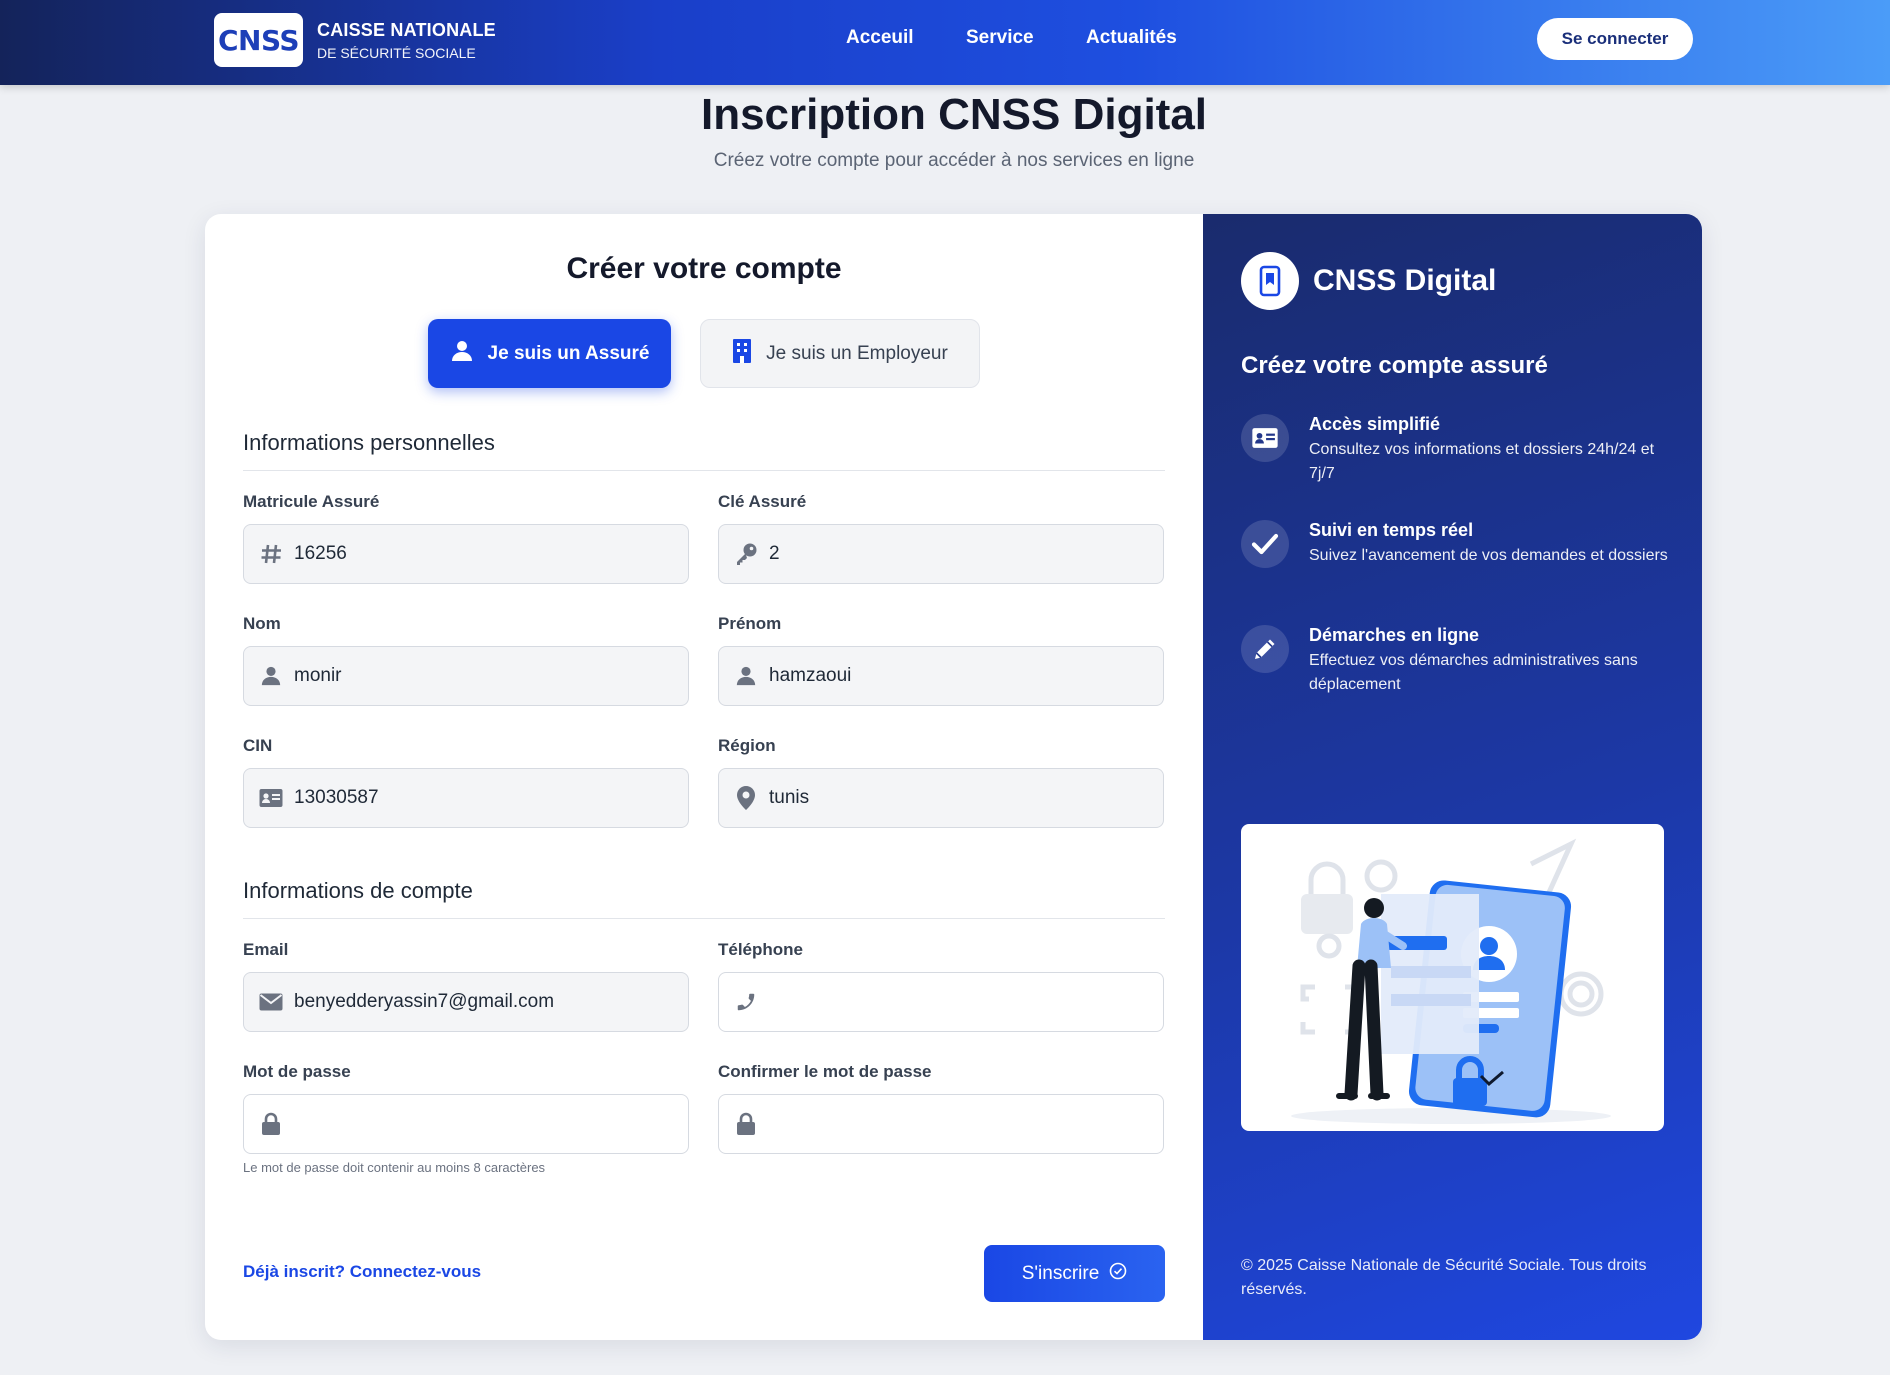  What do you see at coordinates (704, 268) in the screenshot?
I see `form-title: Créer votre compte` at bounding box center [704, 268].